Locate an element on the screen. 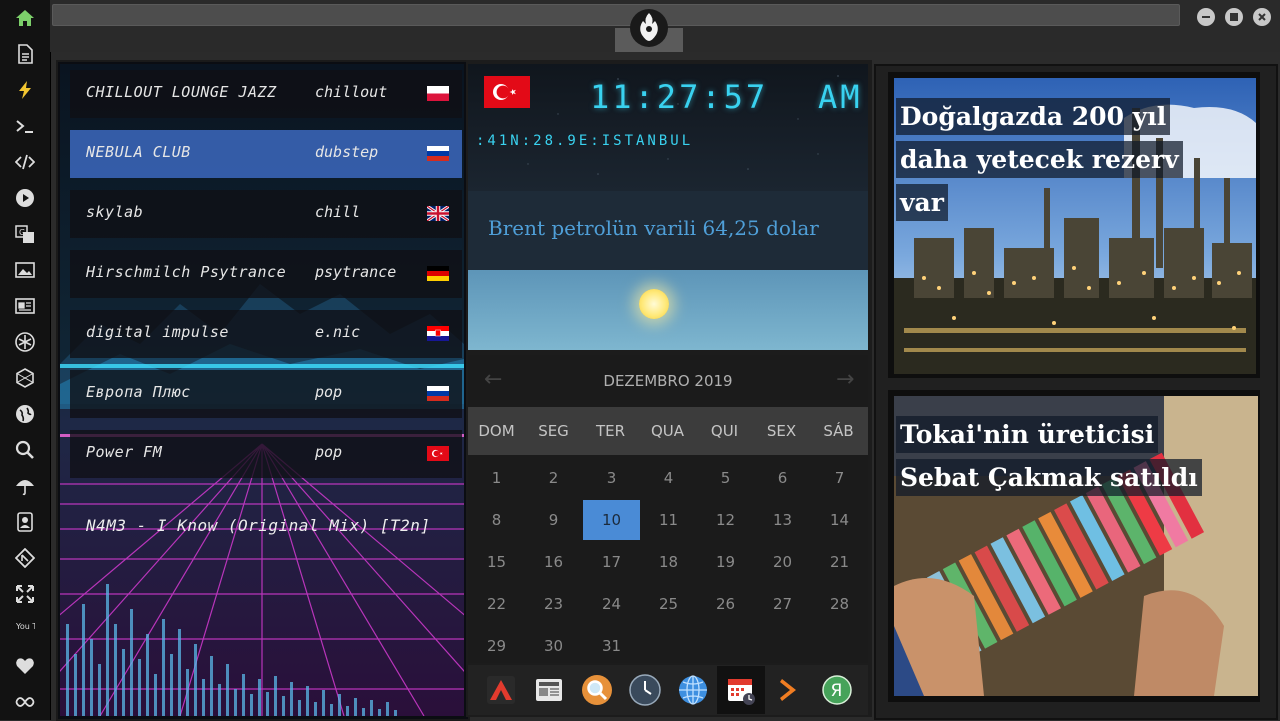 The width and height of the screenshot is (1280, 721). calendar-day: 31 is located at coordinates (611, 646).